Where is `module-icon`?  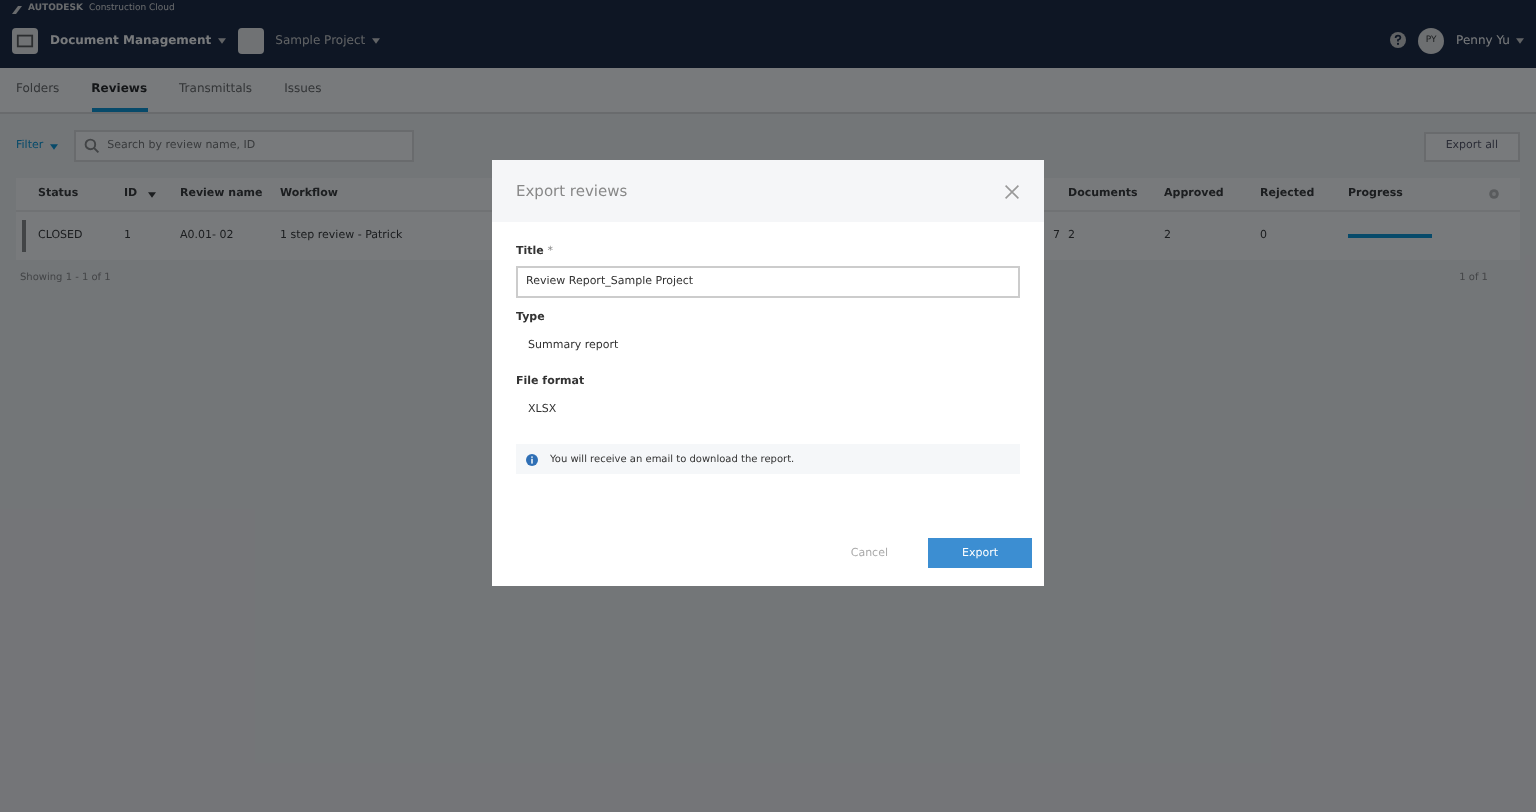
module-icon is located at coordinates (25, 40).